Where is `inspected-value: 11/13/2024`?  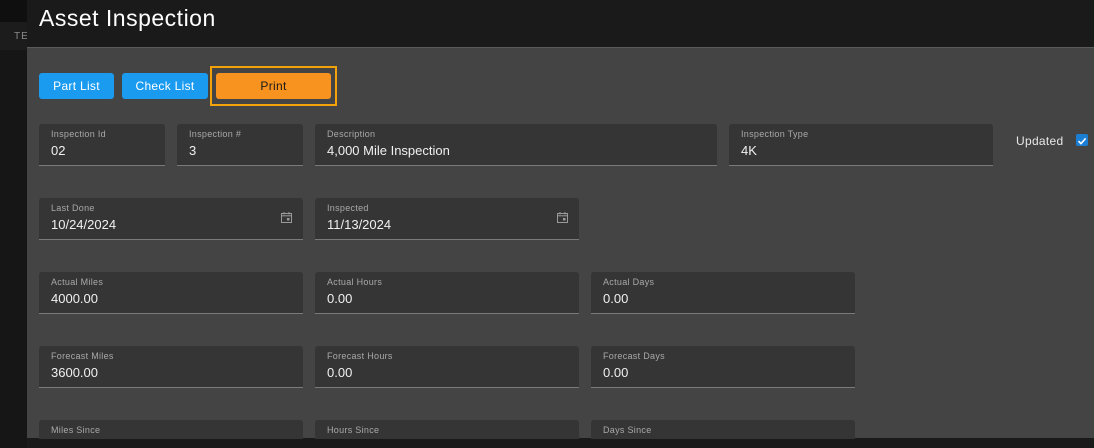 inspected-value: 11/13/2024 is located at coordinates (359, 224).